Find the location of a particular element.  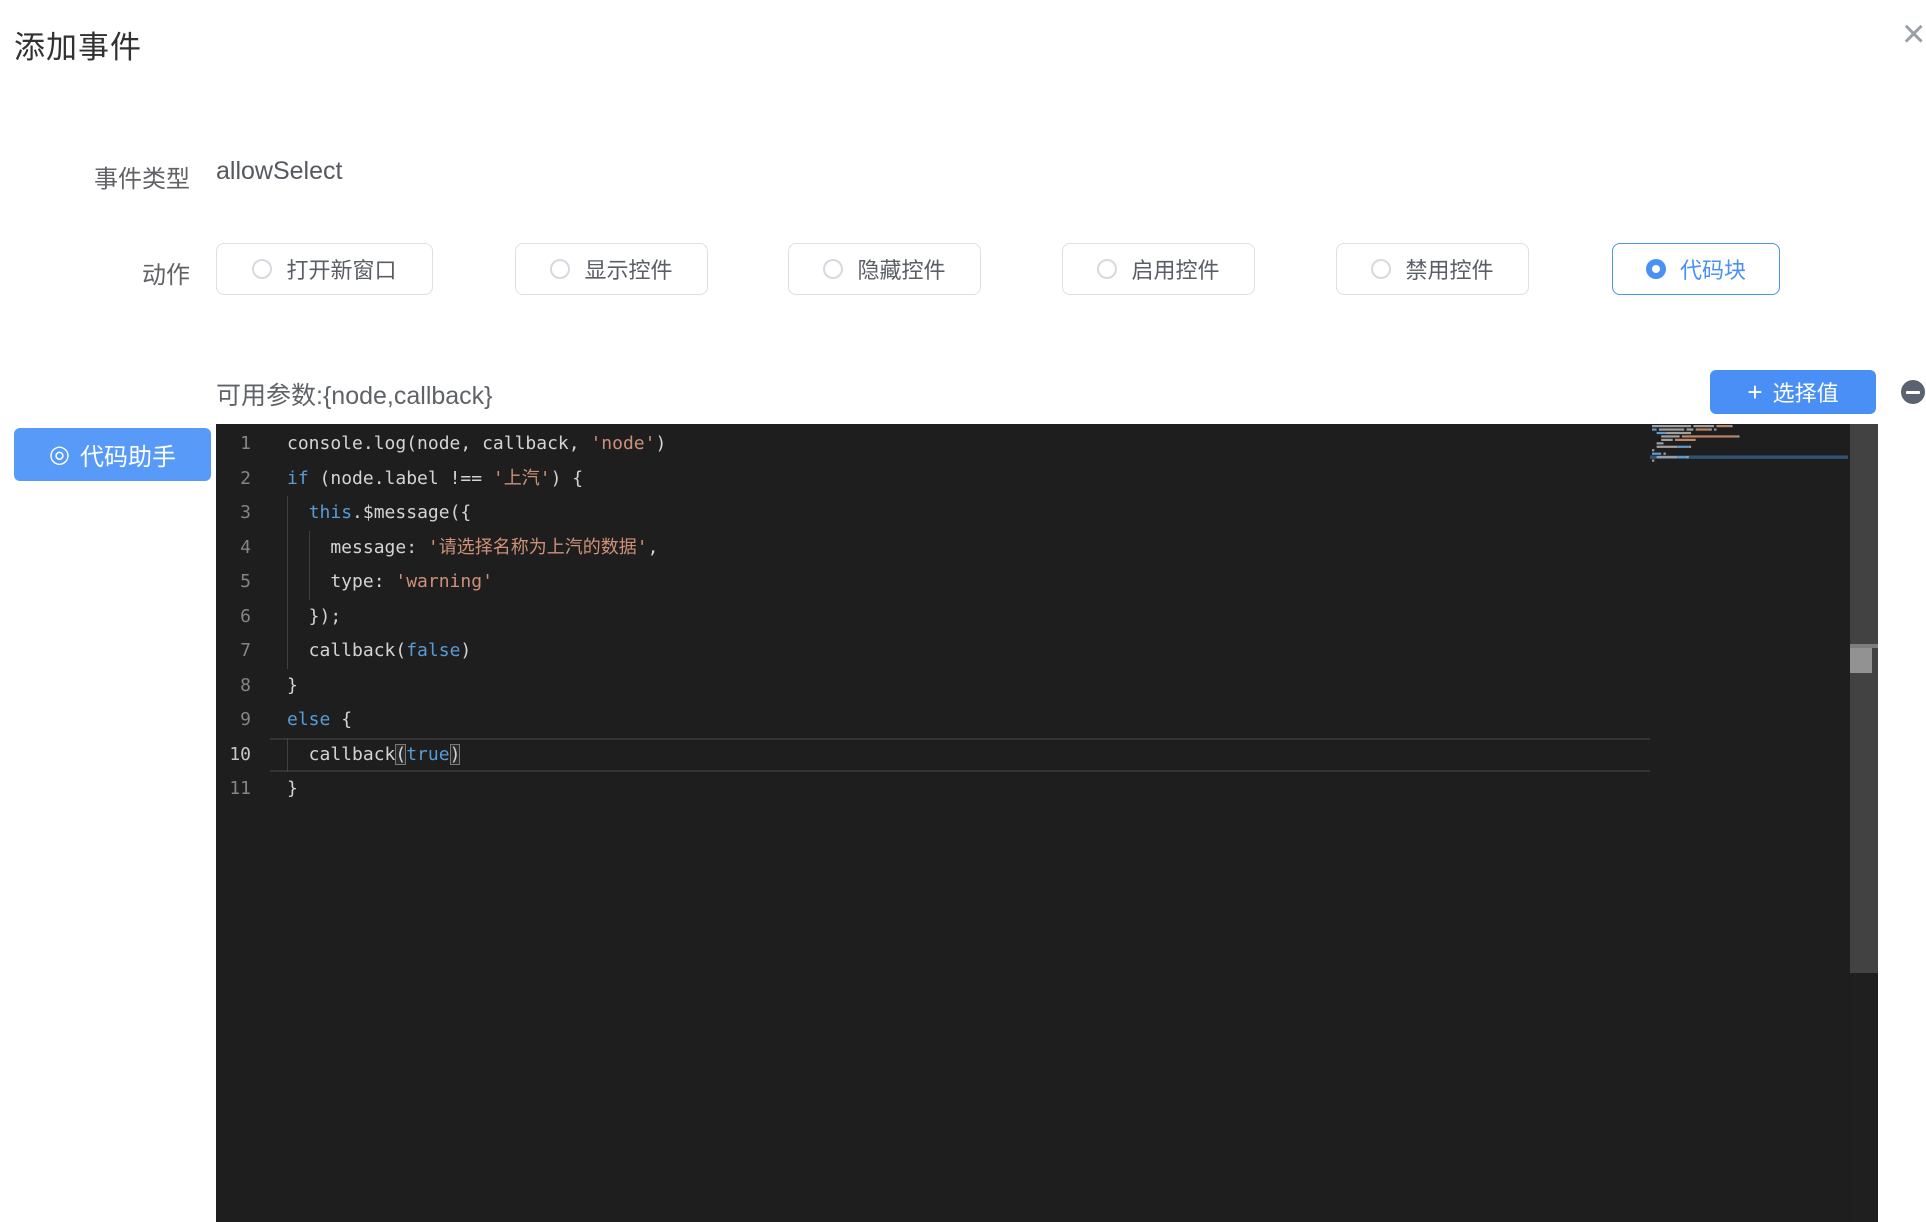

code-line: message: '请选择名称为上汽的数据', is located at coordinates (473, 547).